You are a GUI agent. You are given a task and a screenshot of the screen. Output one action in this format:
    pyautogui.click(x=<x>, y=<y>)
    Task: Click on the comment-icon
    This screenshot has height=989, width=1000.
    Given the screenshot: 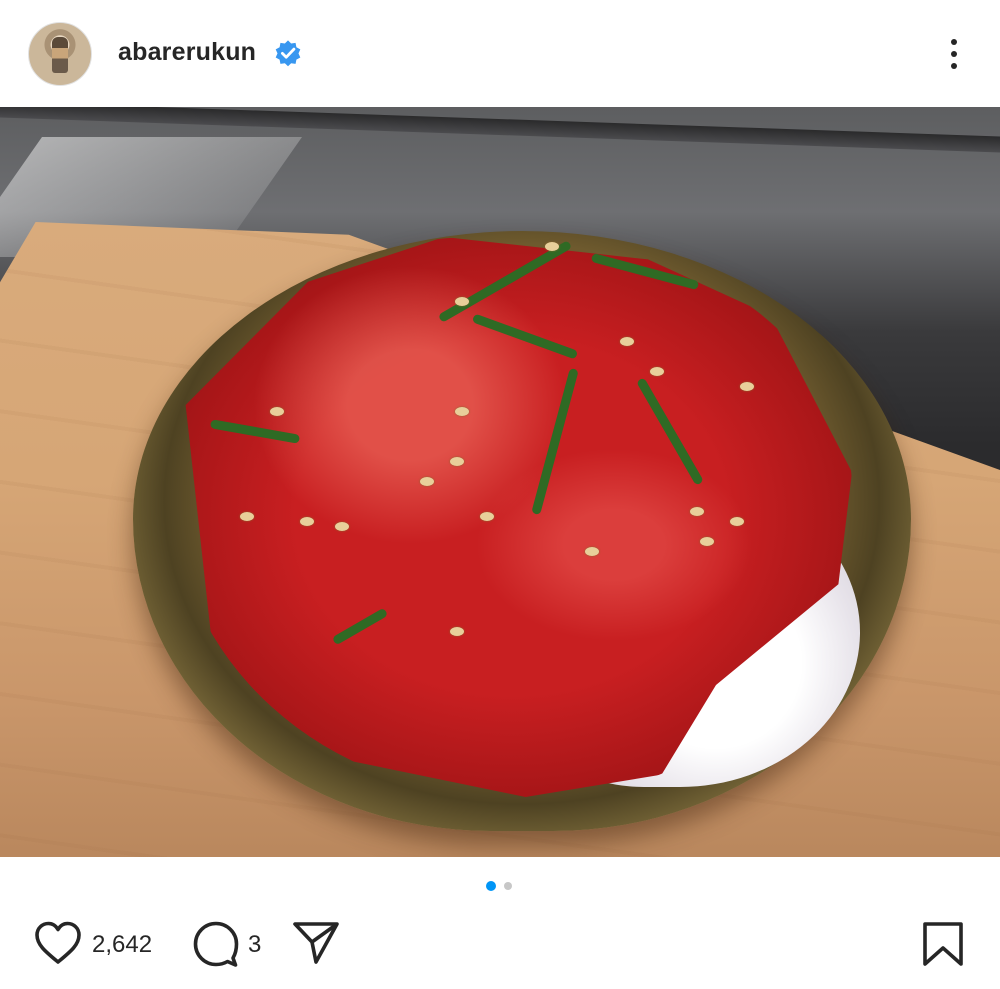 What is the action you would take?
    pyautogui.click(x=216, y=944)
    